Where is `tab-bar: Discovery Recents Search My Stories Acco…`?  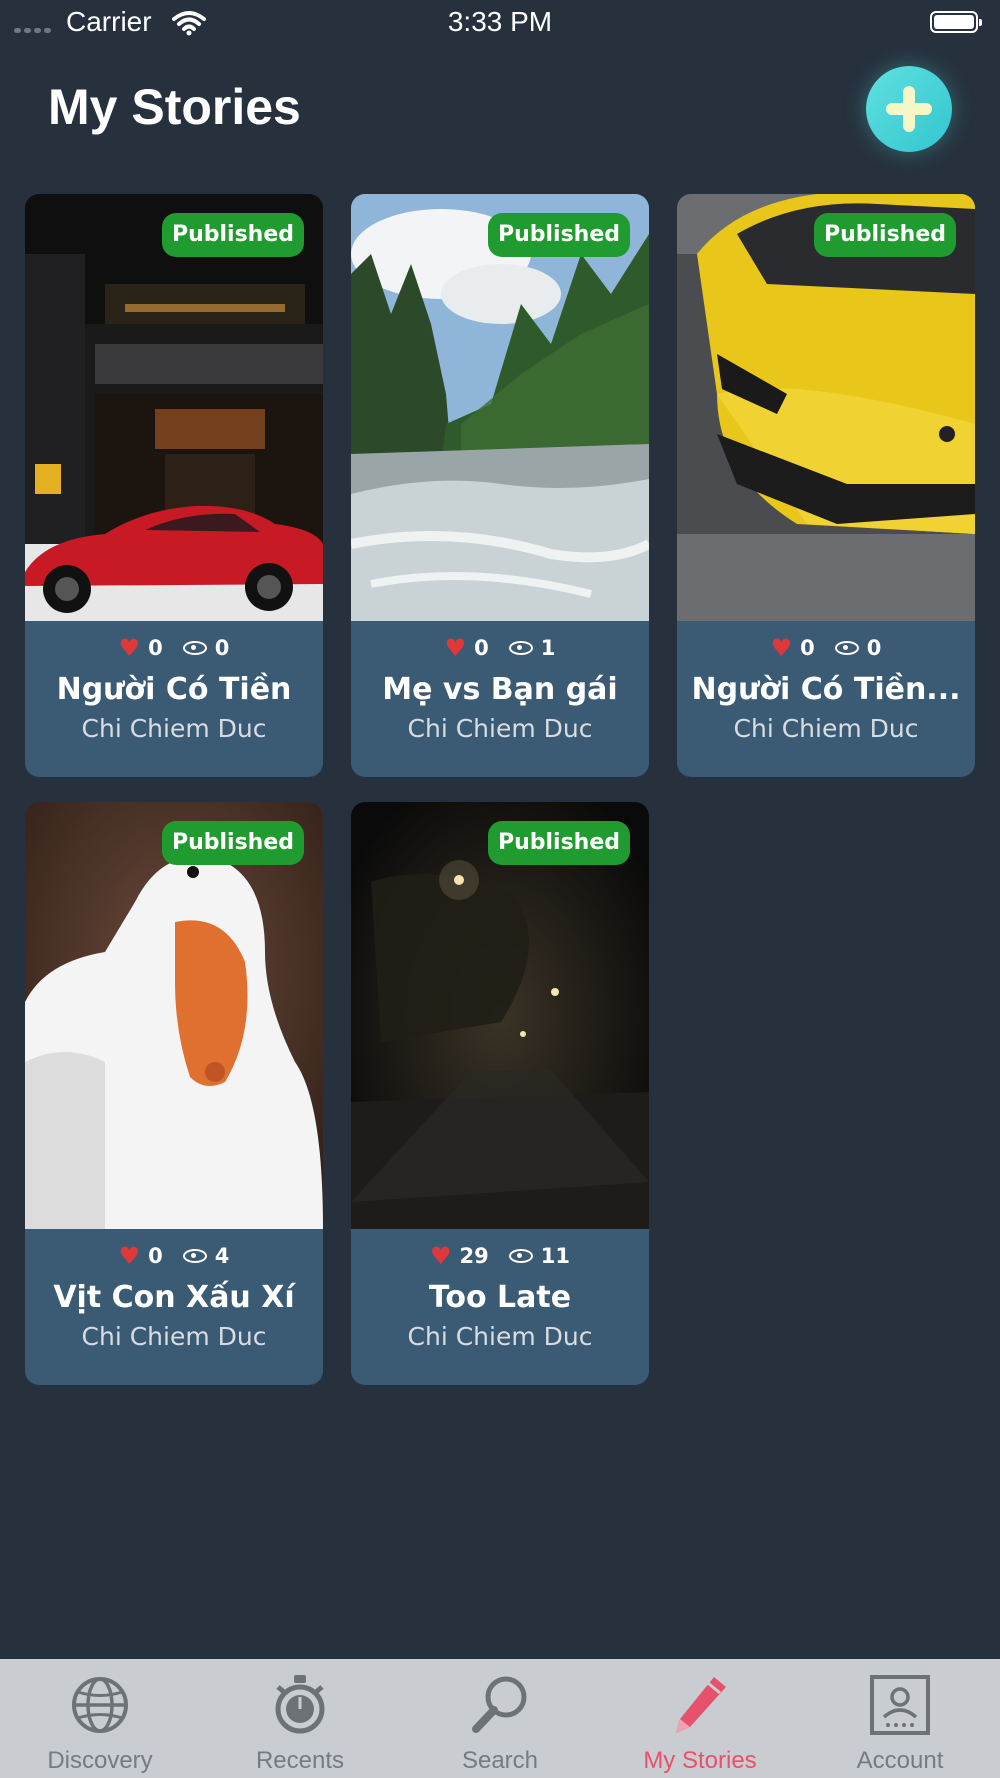
tab-bar: Discovery Recents Search My Stories Acco… is located at coordinates (500, 1718).